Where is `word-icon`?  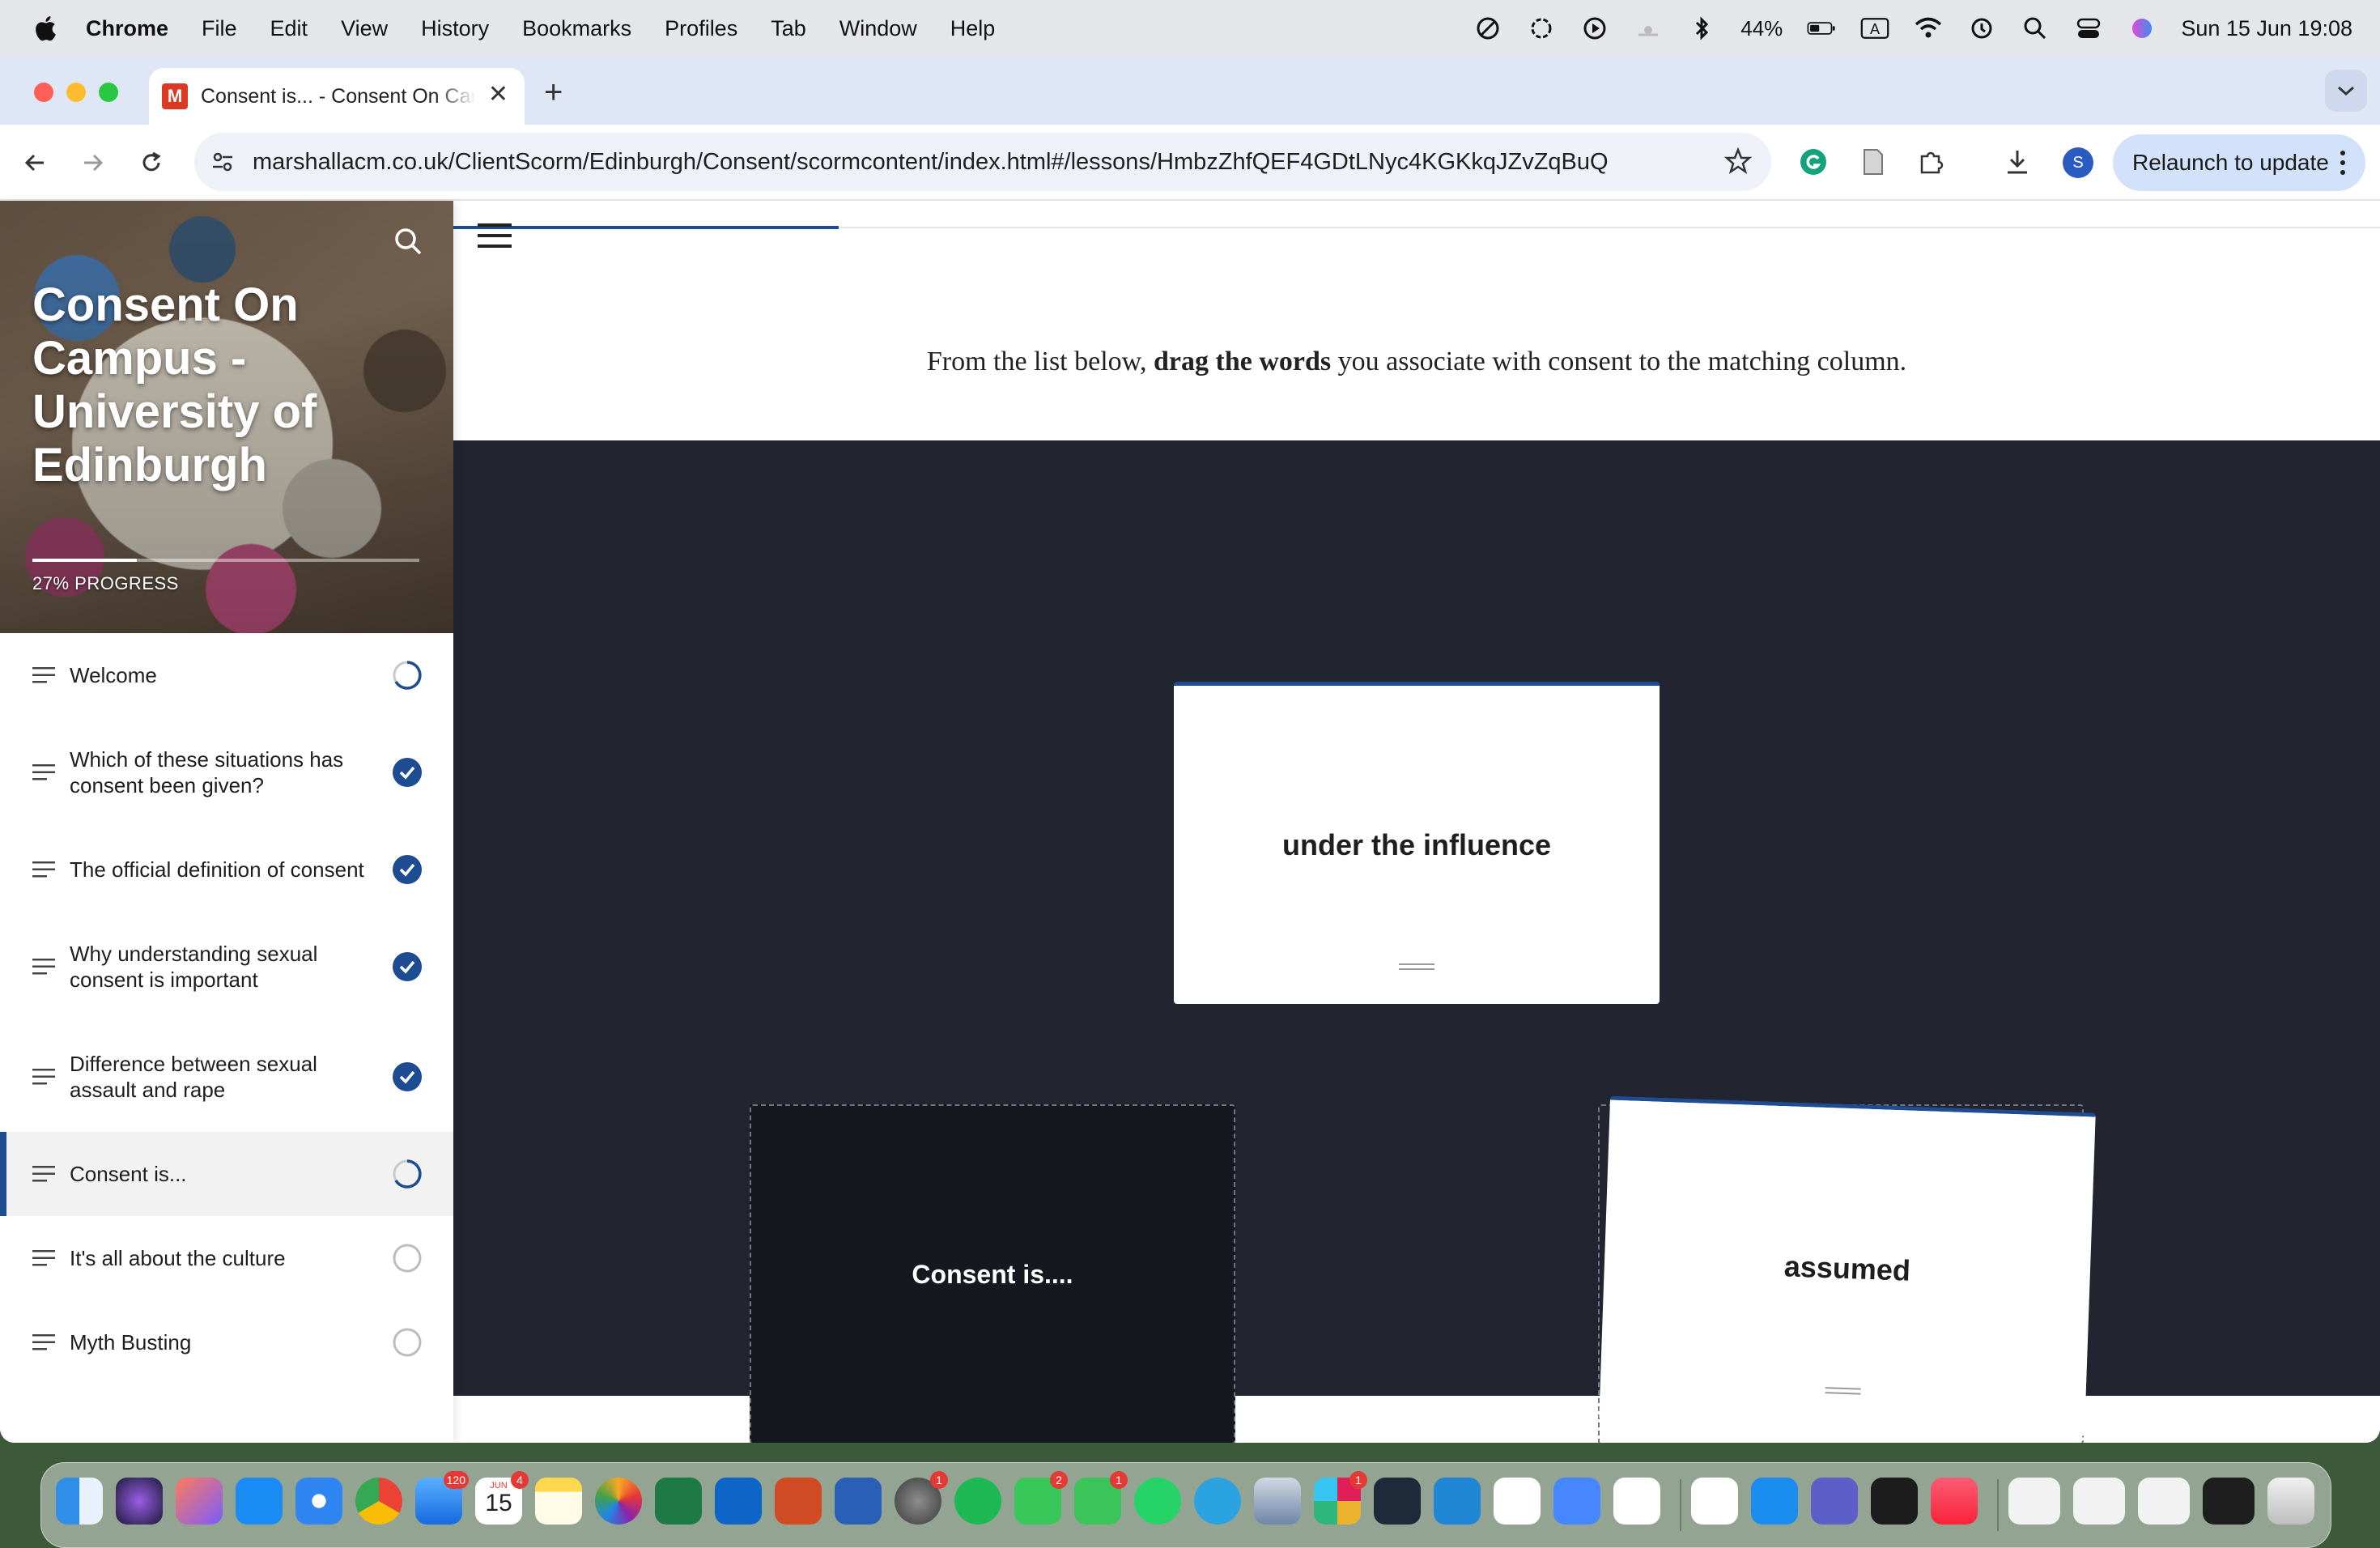 word-icon is located at coordinates (858, 1502).